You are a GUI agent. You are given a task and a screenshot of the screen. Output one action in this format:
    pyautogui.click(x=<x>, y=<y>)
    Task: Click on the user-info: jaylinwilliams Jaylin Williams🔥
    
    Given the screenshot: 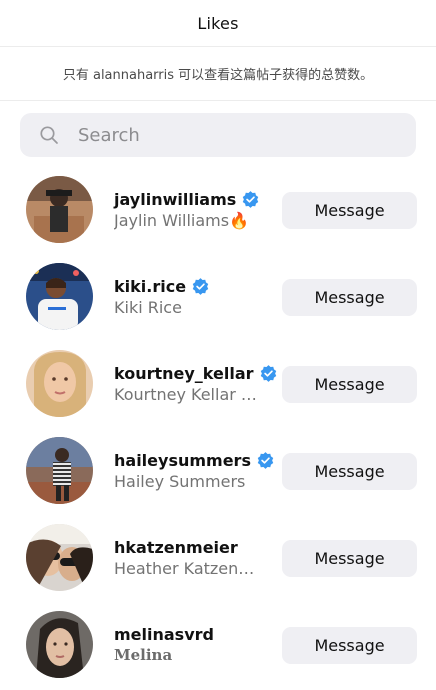 What is the action you would take?
    pyautogui.click(x=194, y=209)
    